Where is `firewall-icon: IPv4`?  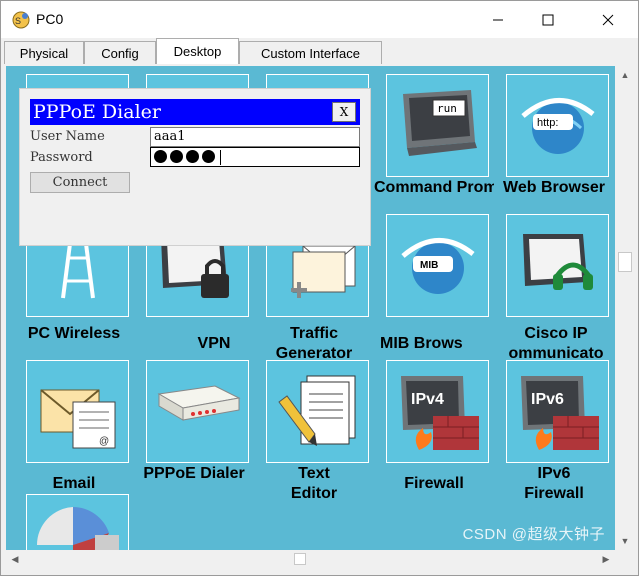
firewall-icon: IPv4 is located at coordinates (439, 412).